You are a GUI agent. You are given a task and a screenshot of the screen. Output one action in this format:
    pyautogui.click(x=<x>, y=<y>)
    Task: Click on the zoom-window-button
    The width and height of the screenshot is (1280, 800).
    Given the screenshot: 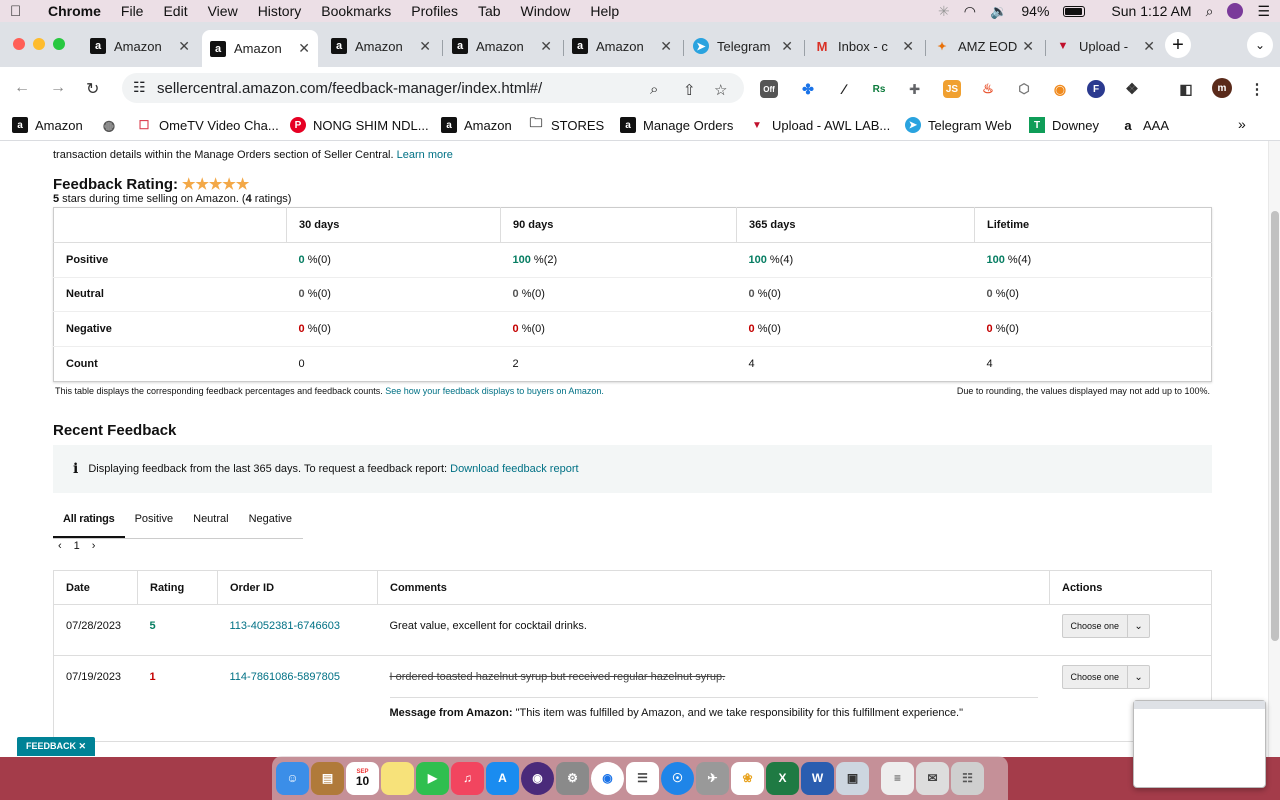 What is the action you would take?
    pyautogui.click(x=59, y=44)
    